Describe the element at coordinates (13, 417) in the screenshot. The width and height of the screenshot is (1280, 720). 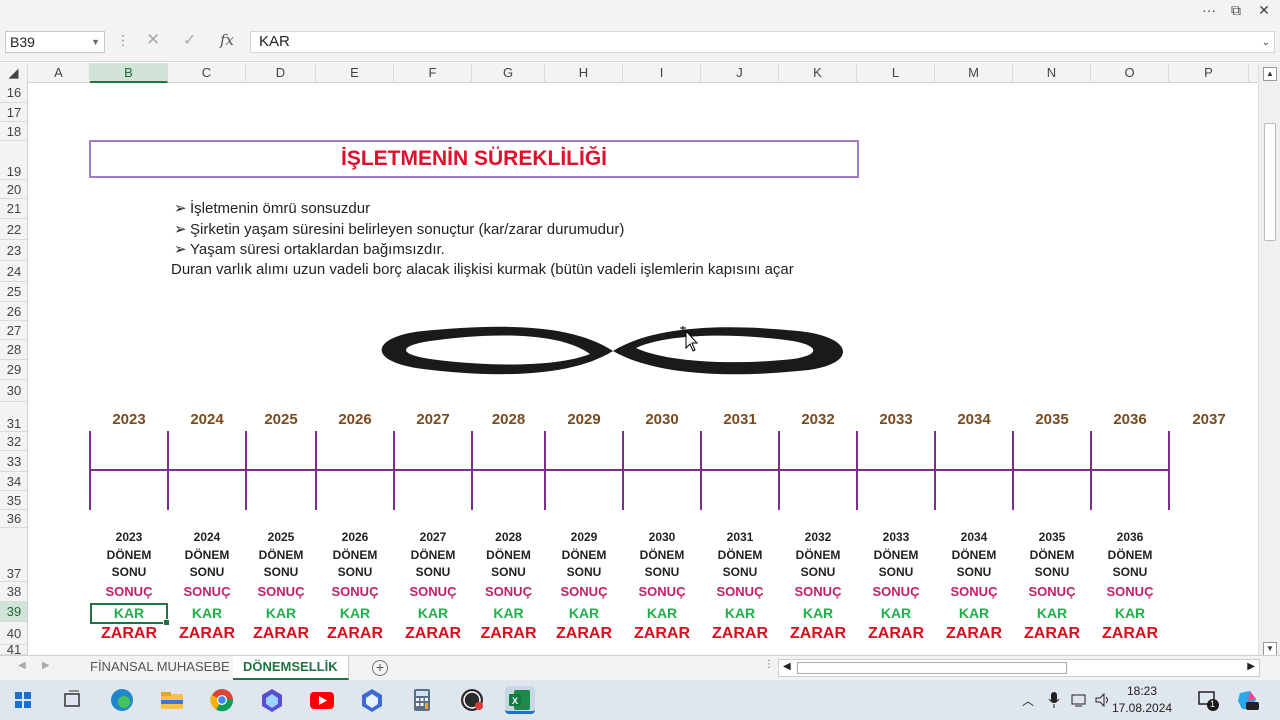
I see `row-header-31: 31` at that location.